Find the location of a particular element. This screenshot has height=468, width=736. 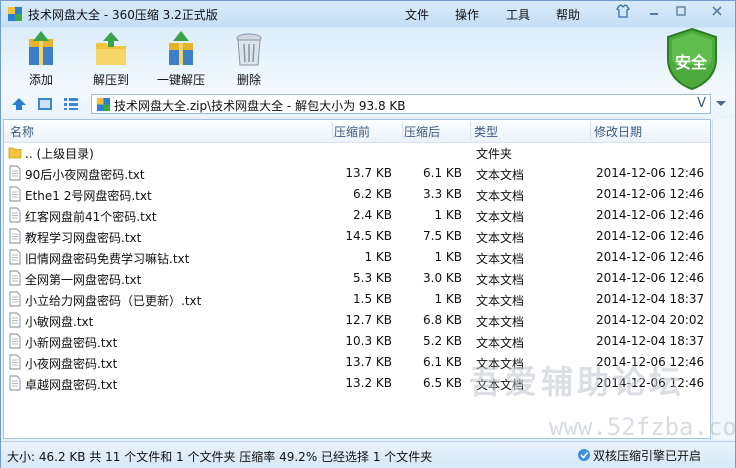

menu-help: 帮助 is located at coordinates (568, 14).